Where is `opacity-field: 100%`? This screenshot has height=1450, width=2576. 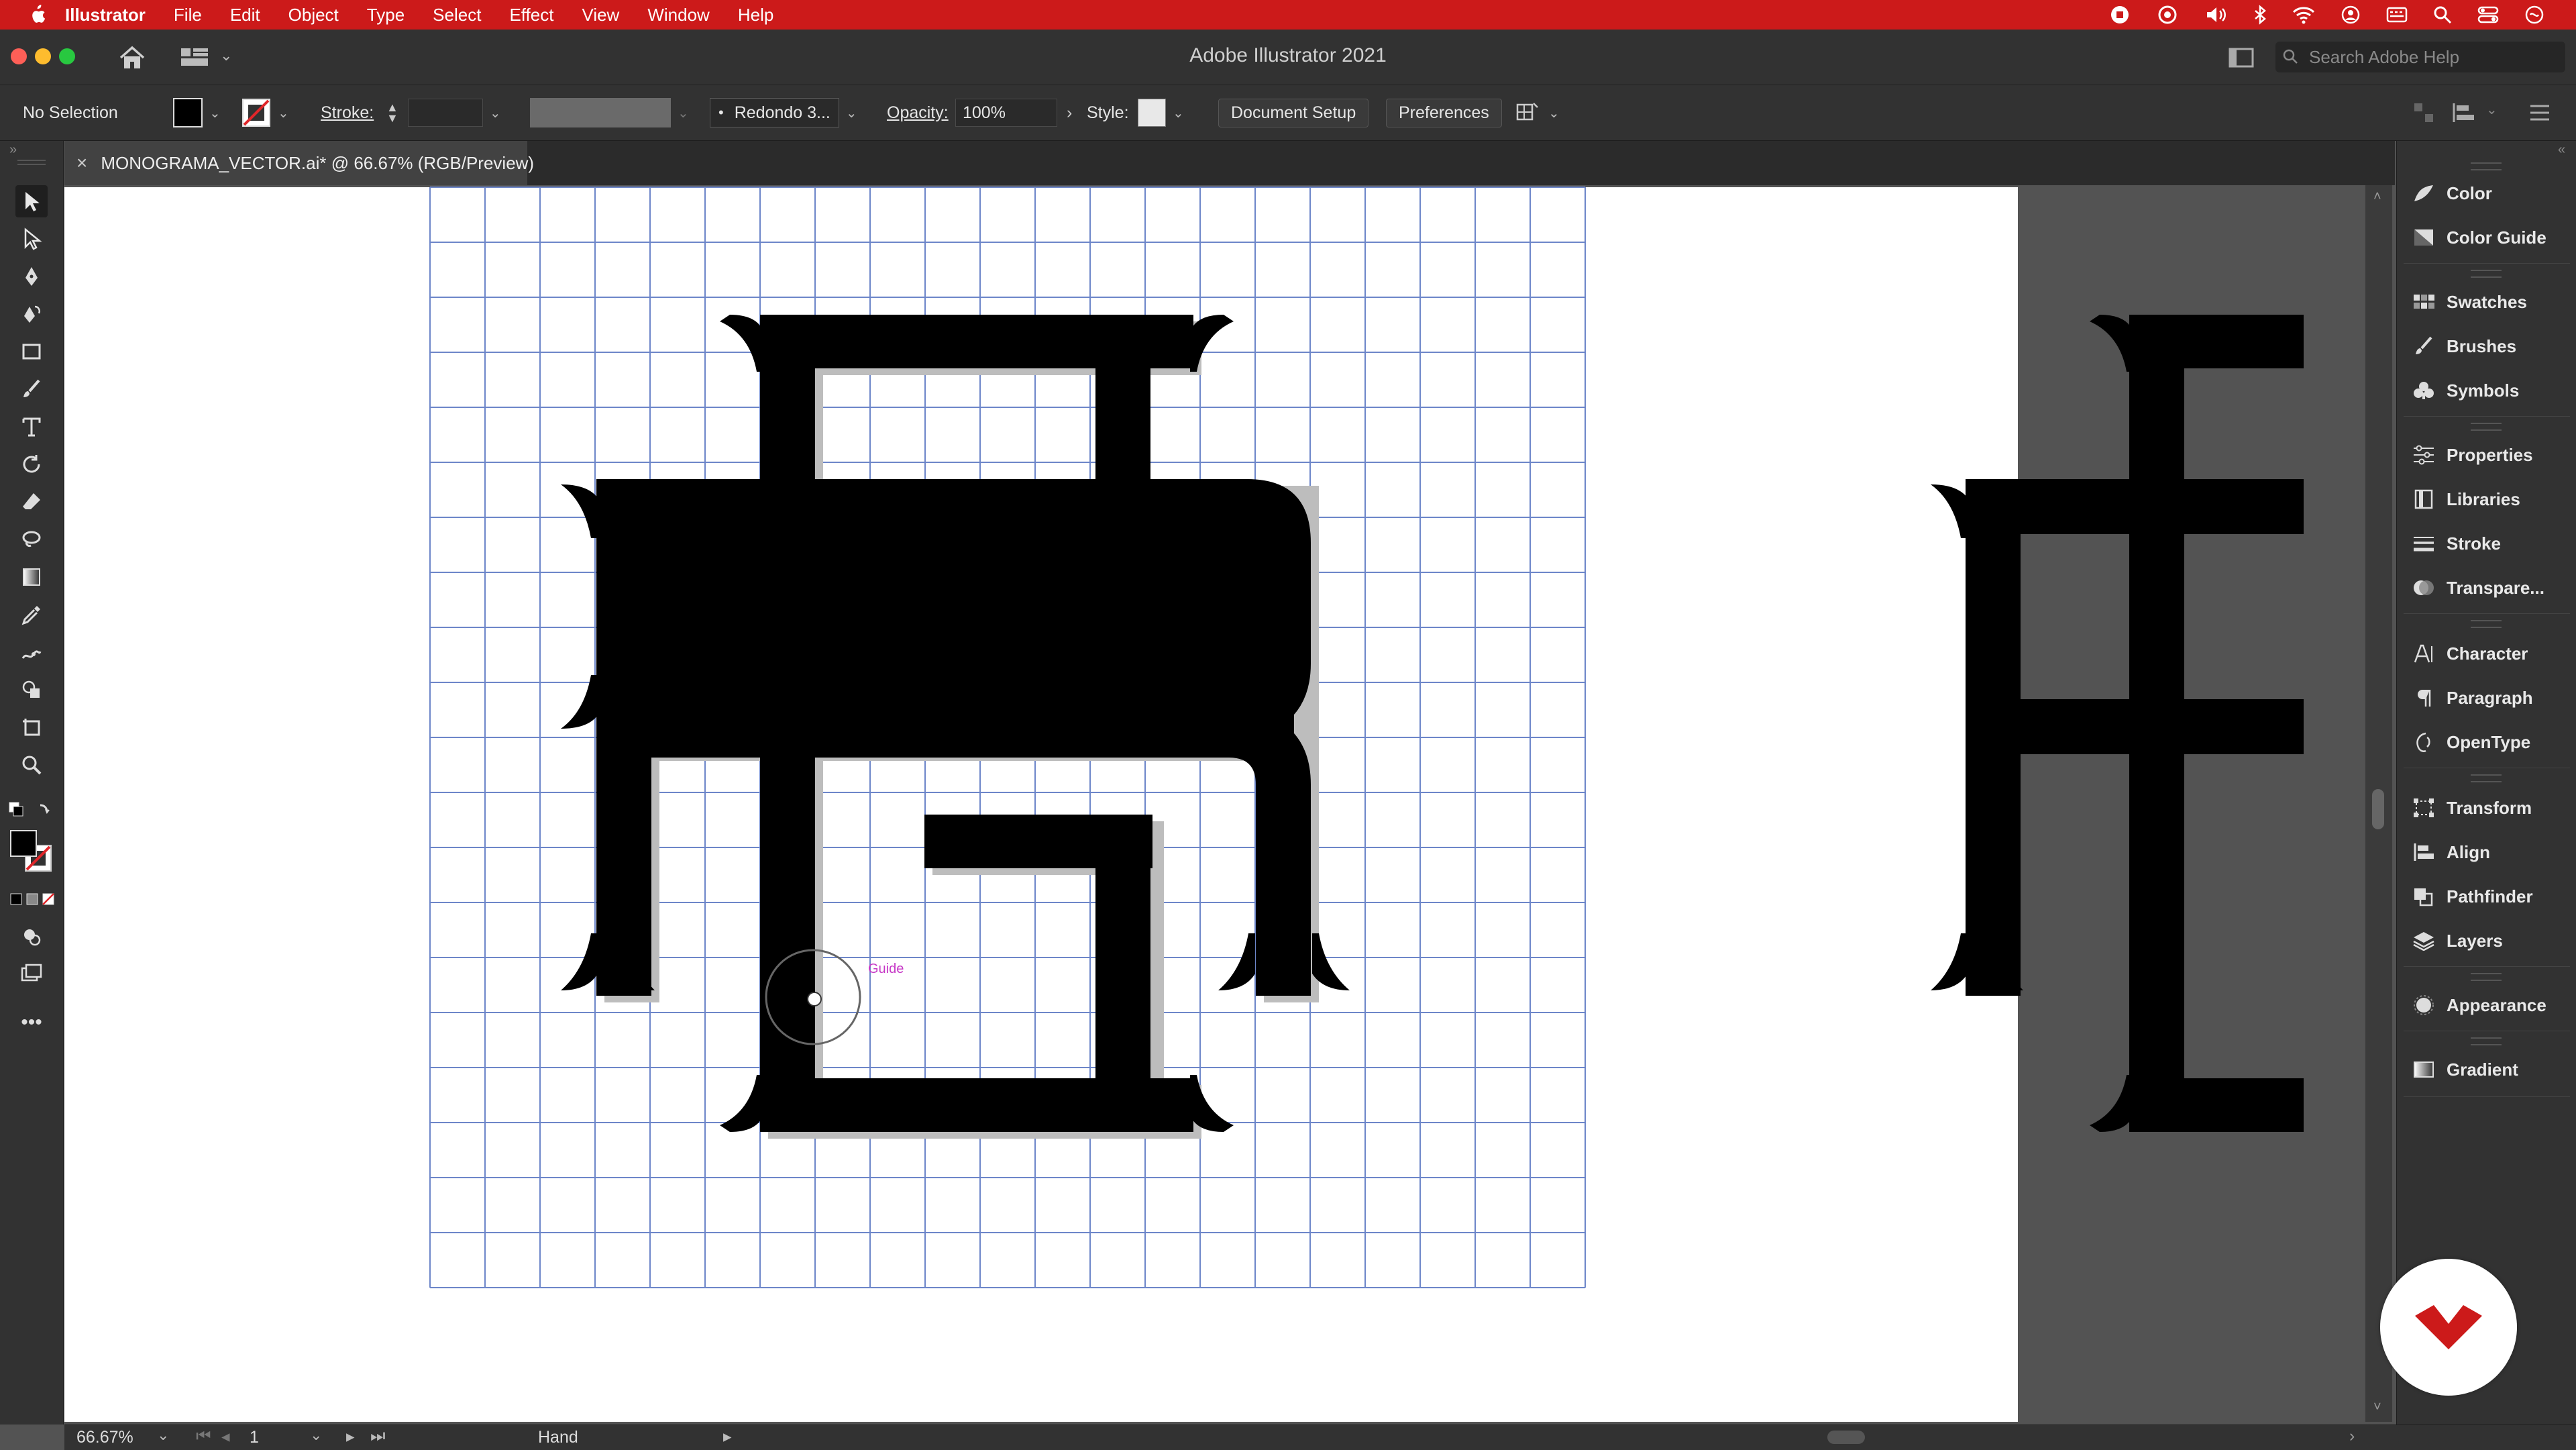 opacity-field: 100% is located at coordinates (1006, 113).